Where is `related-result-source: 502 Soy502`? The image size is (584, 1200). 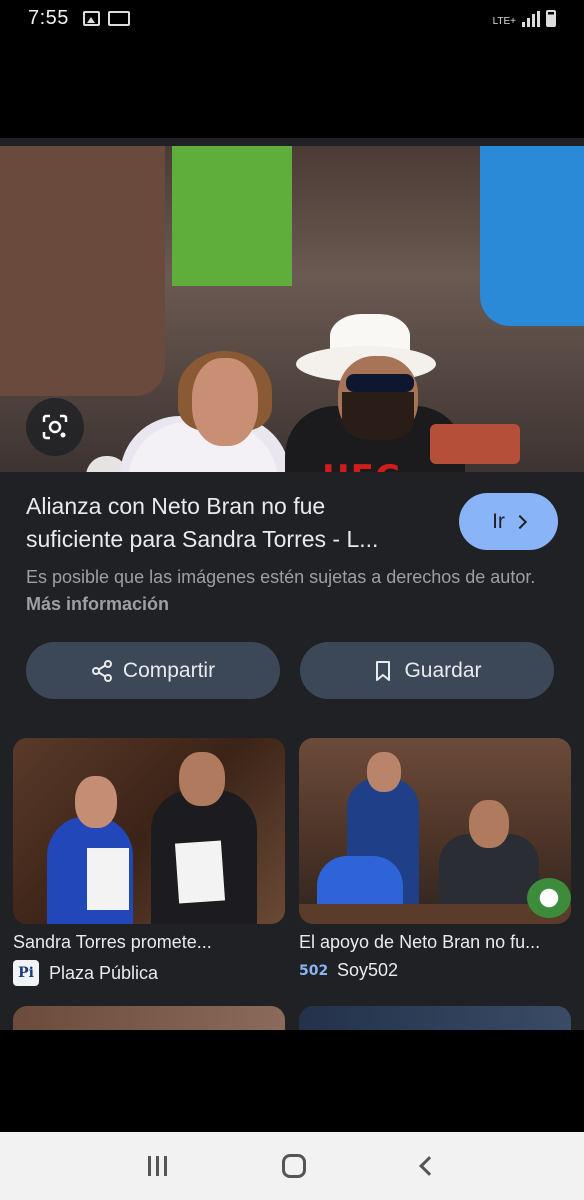 related-result-source: 502 Soy502 is located at coordinates (435, 970).